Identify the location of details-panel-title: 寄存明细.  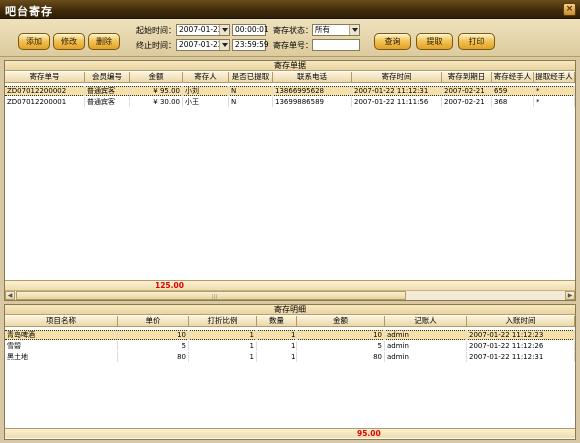
(290, 310).